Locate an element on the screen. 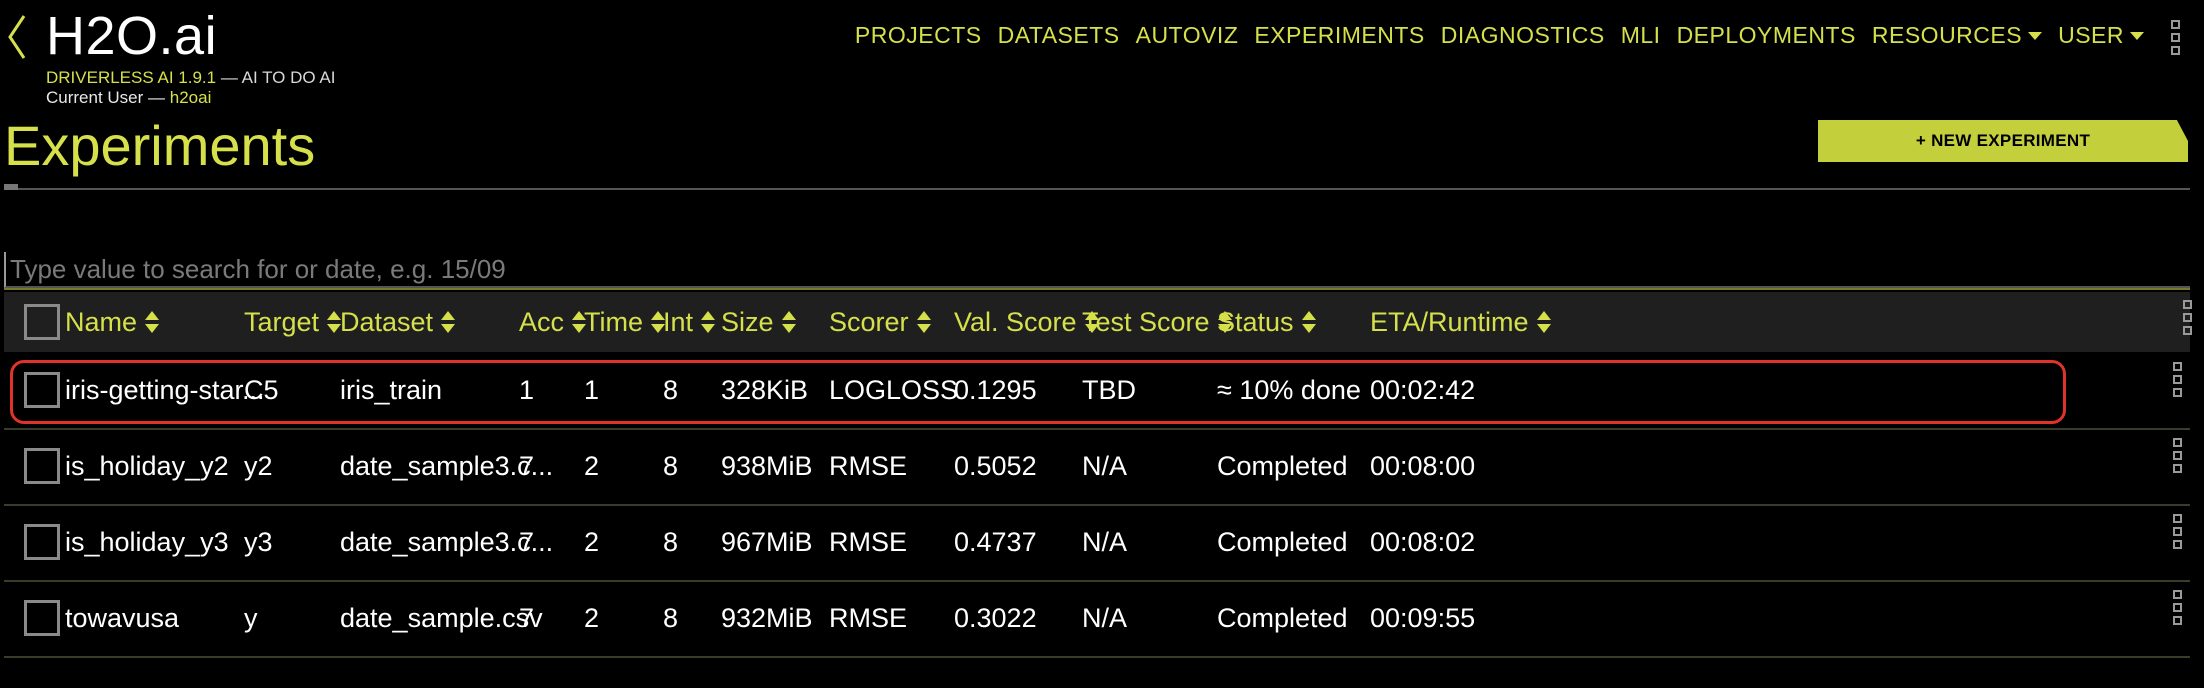  new-experiment-button: + NEW EXPERIMENT is located at coordinates (2003, 141).